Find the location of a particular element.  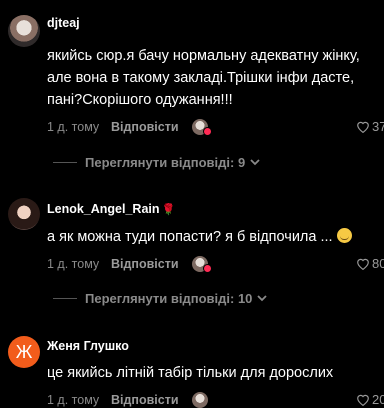

like-button: 37 is located at coordinates (370, 126).